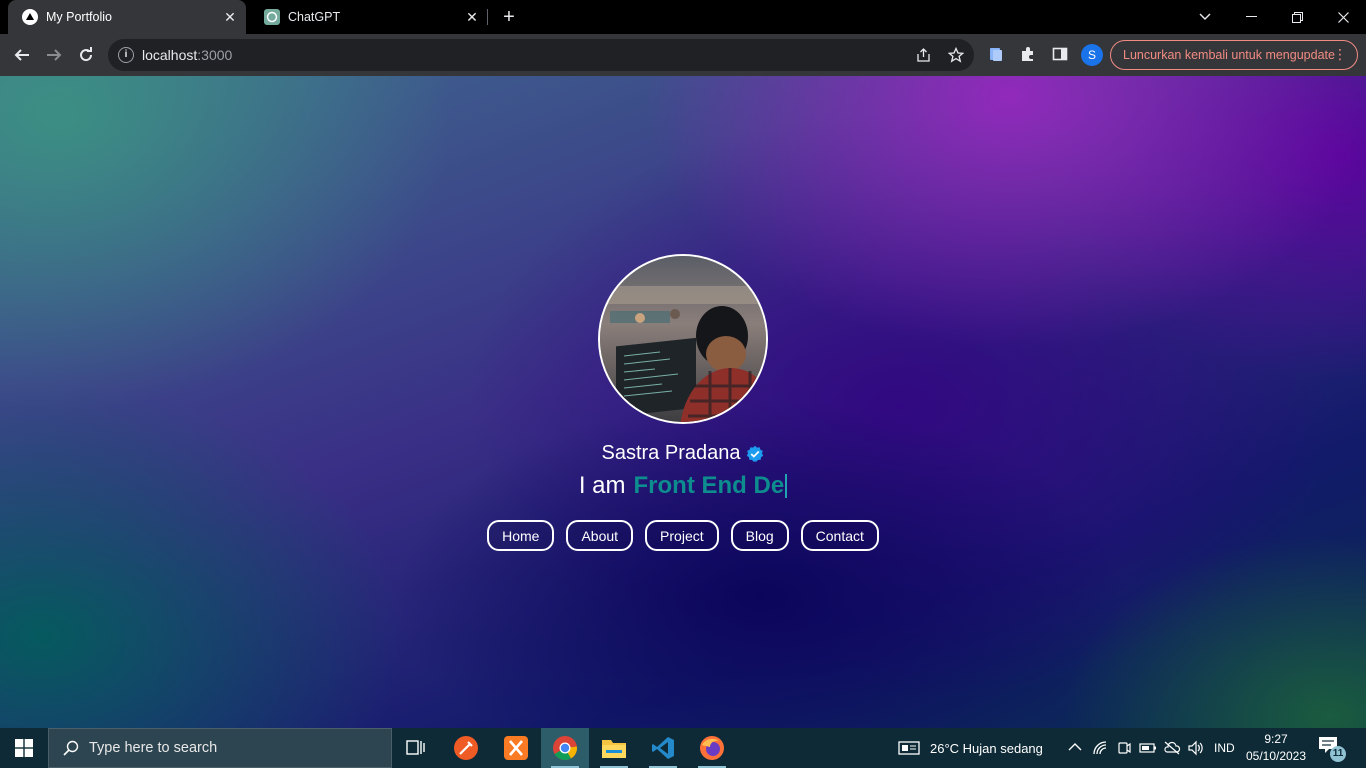  What do you see at coordinates (1224, 748) in the screenshot?
I see `input-language: IND` at bounding box center [1224, 748].